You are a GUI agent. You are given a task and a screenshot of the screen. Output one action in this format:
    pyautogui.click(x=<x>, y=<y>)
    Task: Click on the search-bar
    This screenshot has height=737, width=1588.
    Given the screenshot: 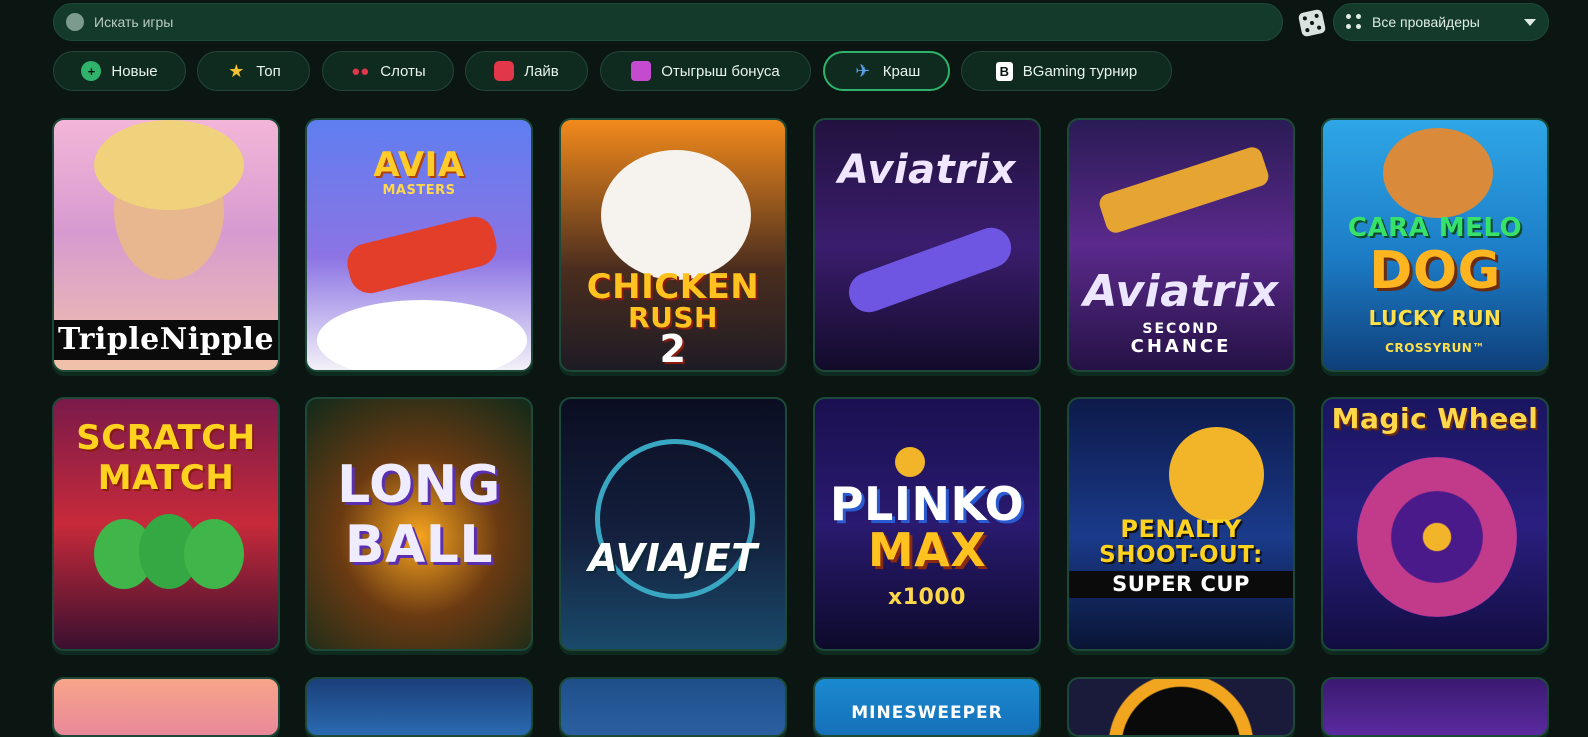 What is the action you would take?
    pyautogui.click(x=668, y=22)
    